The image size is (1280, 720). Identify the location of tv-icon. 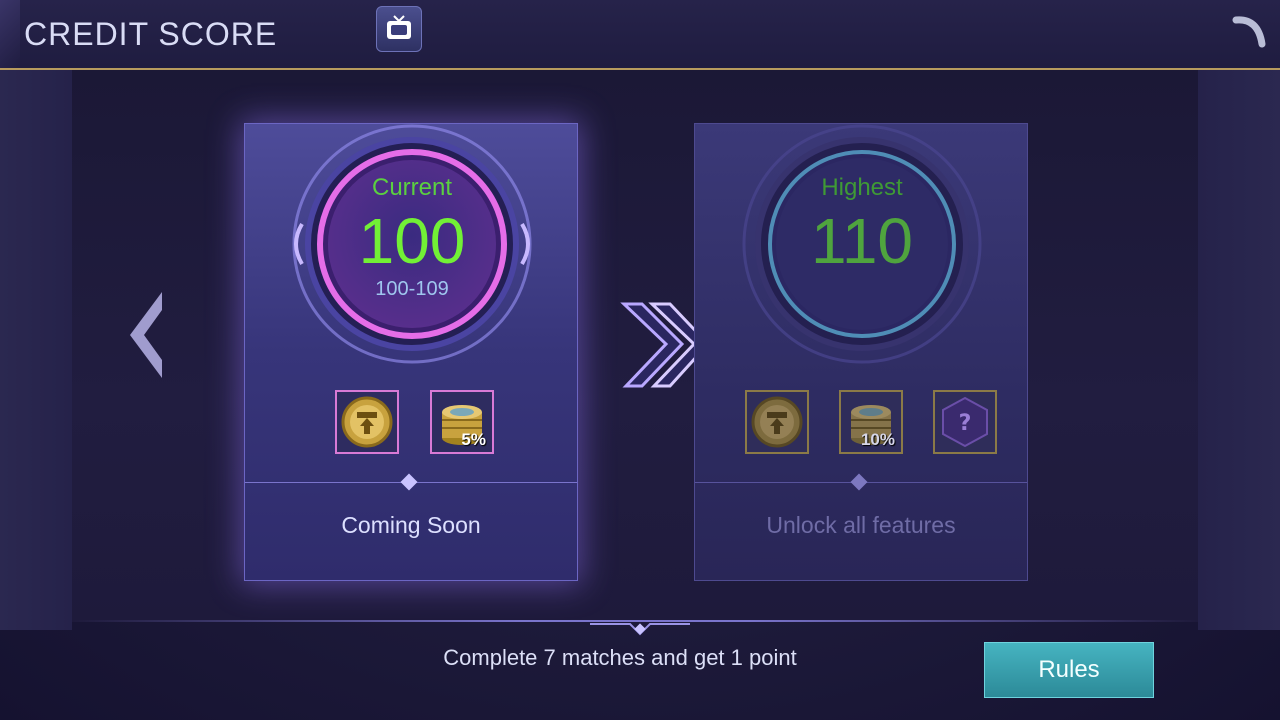
(399, 27).